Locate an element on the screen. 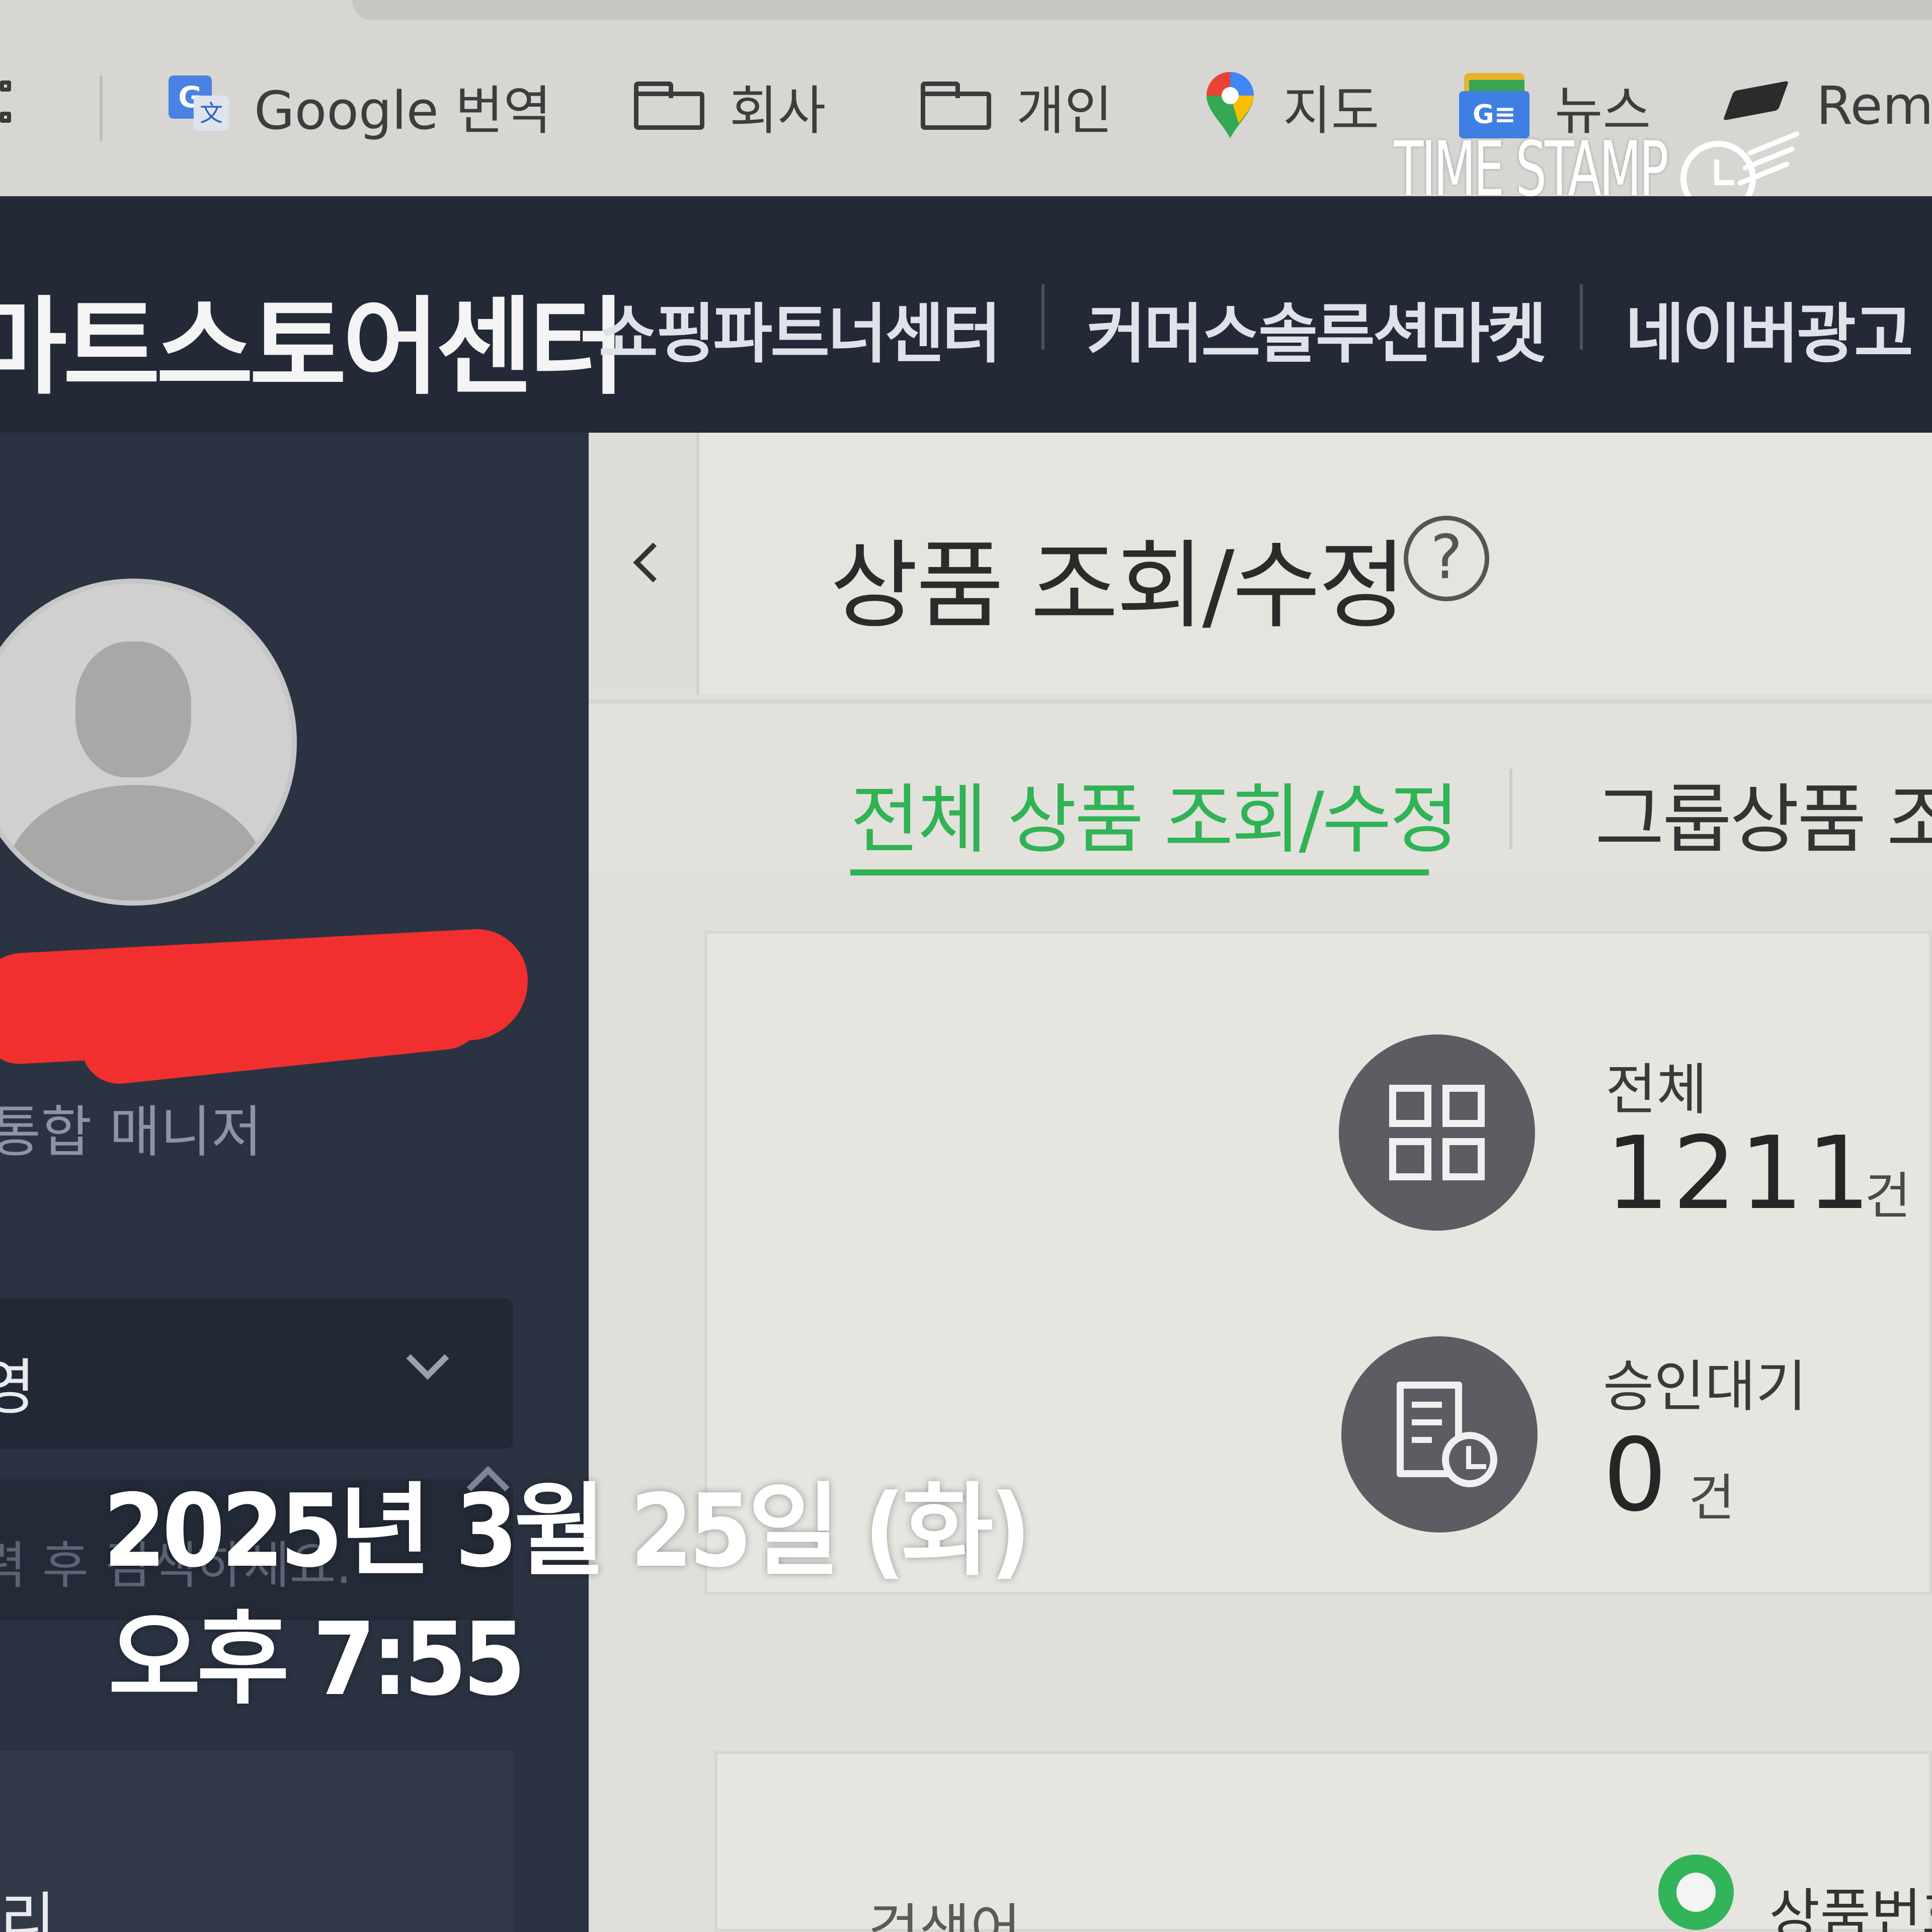 The width and height of the screenshot is (1932, 1932). sidebar-menu-section: 리 is located at coordinates (256, 1842).